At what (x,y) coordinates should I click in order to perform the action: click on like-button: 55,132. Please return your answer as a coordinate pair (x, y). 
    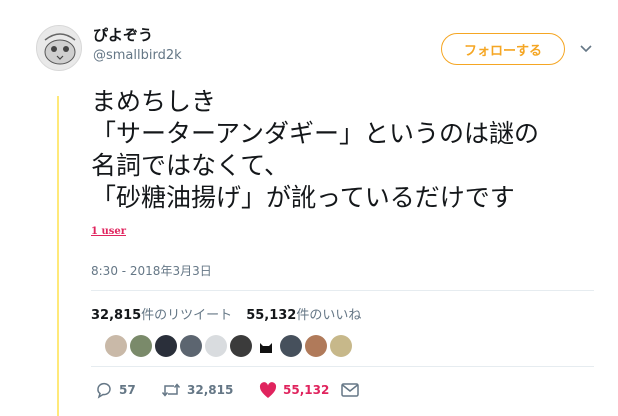
    Looking at the image, I should click on (300, 390).